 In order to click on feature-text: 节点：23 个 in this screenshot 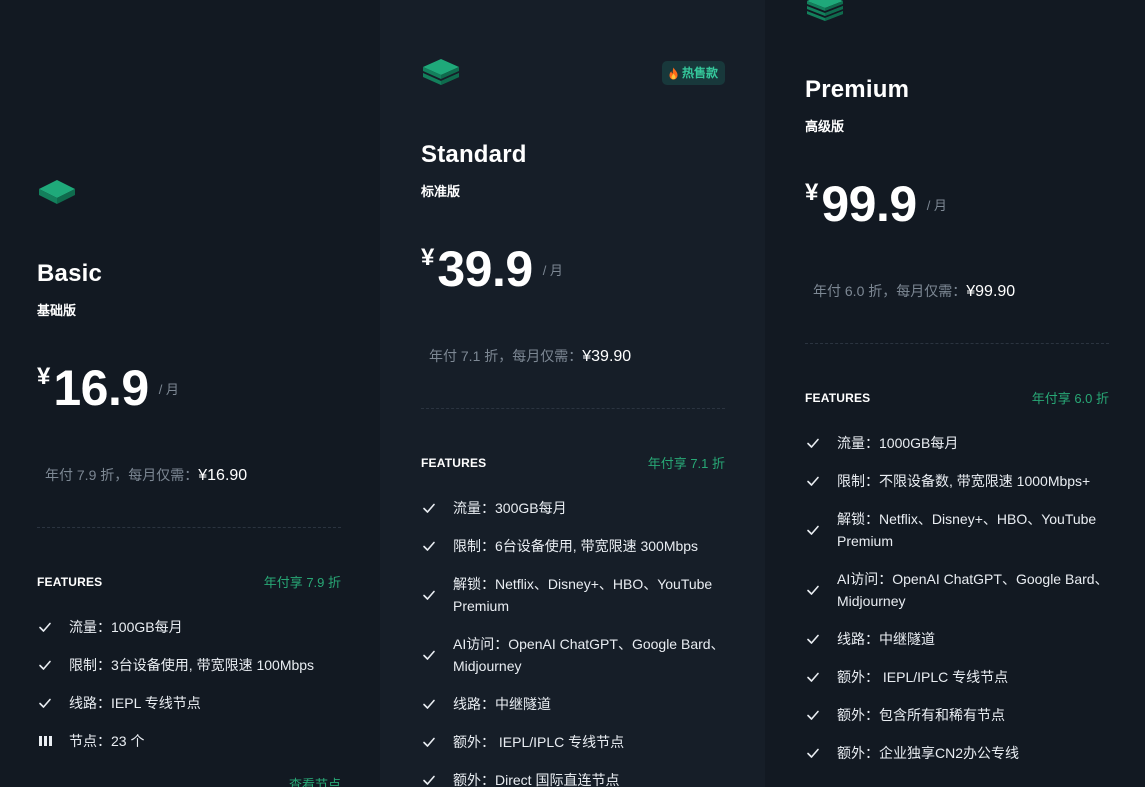, I will do `click(107, 741)`.